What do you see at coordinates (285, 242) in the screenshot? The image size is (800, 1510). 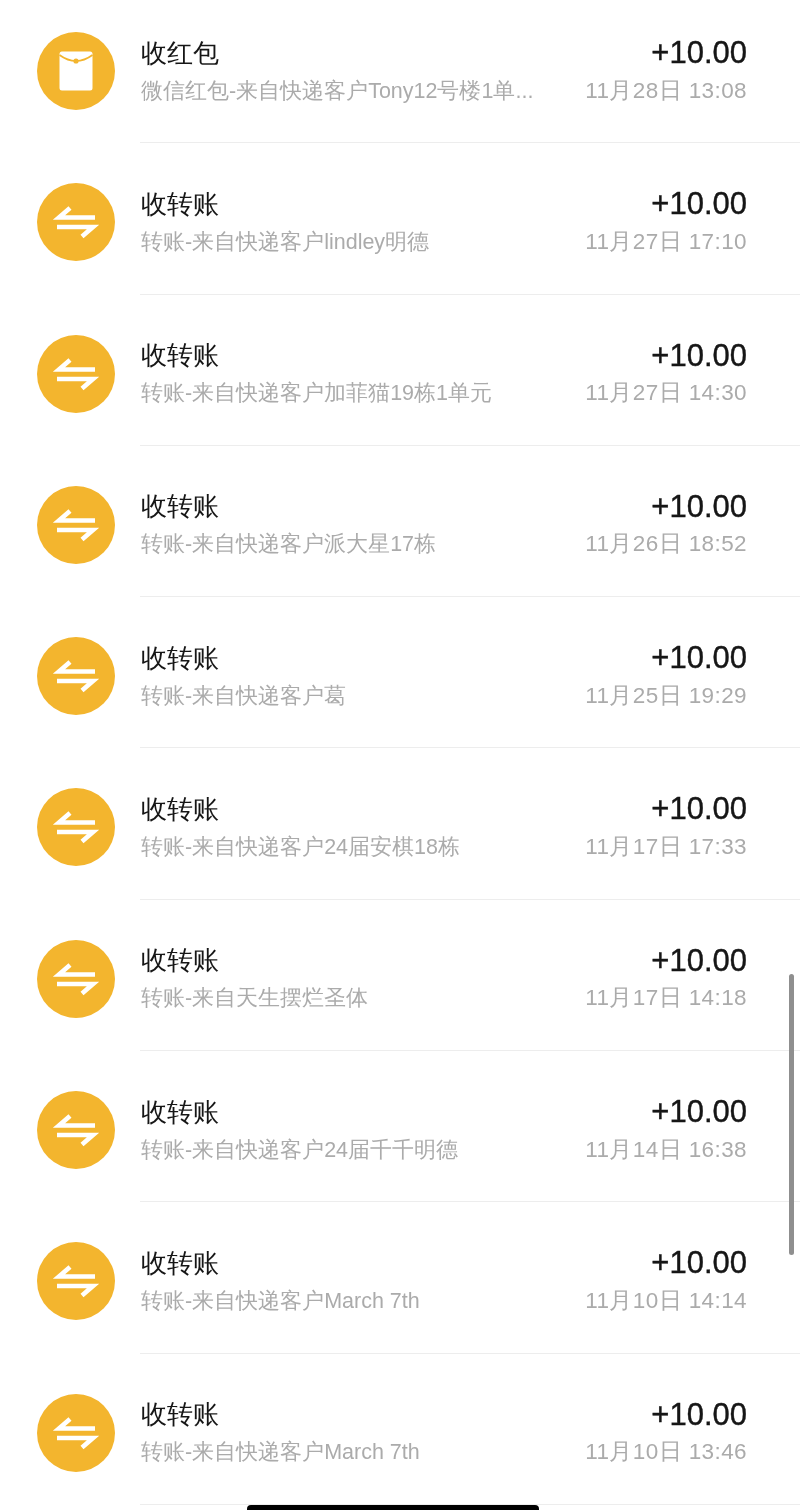 I see `transaction-description: 转账-来自快递客户lindley明德` at bounding box center [285, 242].